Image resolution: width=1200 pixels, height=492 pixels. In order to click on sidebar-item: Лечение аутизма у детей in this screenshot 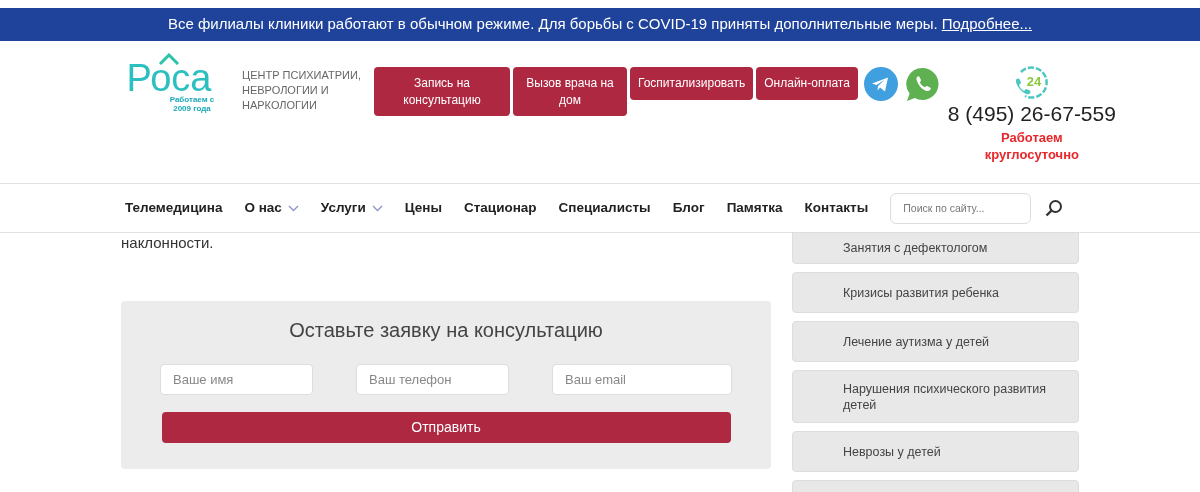, I will do `click(935, 341)`.